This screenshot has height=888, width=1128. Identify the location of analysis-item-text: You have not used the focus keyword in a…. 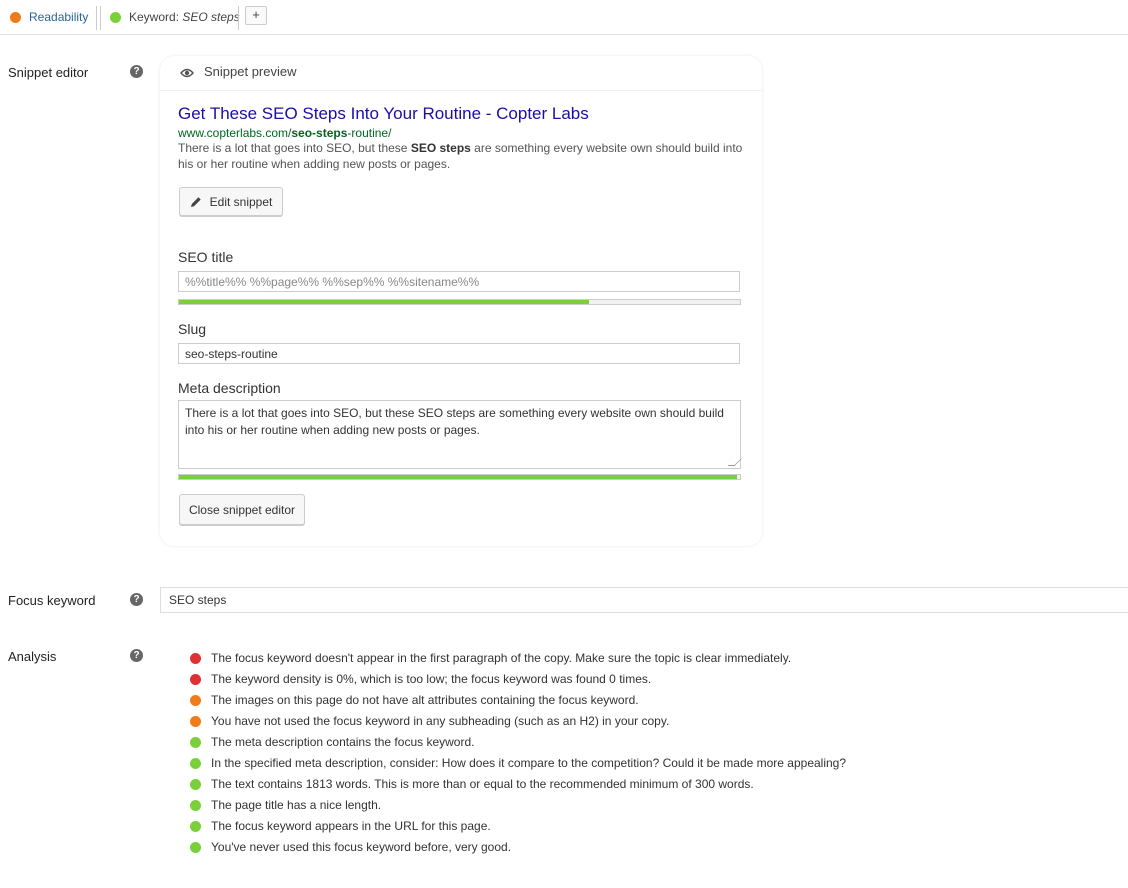
(440, 721).